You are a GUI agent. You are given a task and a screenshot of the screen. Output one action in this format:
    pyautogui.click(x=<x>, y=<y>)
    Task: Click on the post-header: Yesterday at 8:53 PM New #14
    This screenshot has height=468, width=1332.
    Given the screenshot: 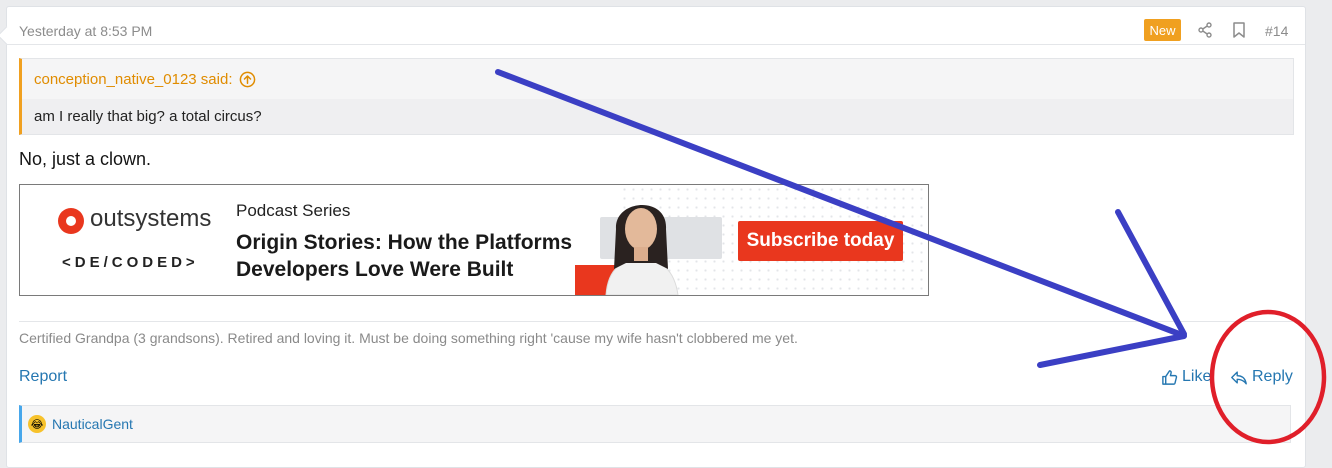 What is the action you would take?
    pyautogui.click(x=656, y=26)
    